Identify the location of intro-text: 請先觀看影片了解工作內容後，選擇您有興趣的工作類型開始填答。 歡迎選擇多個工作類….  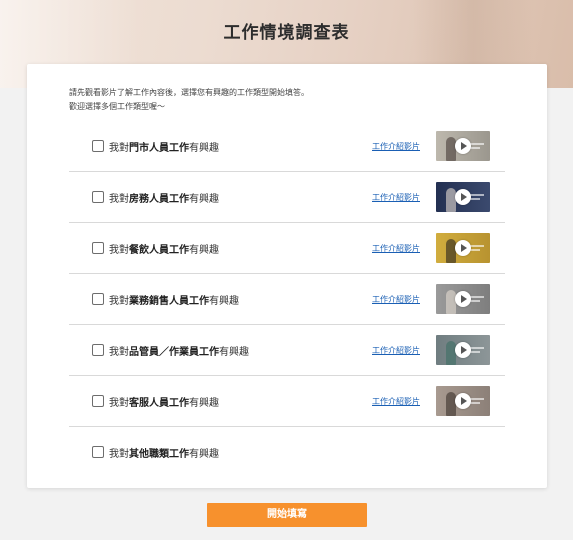
(189, 100).